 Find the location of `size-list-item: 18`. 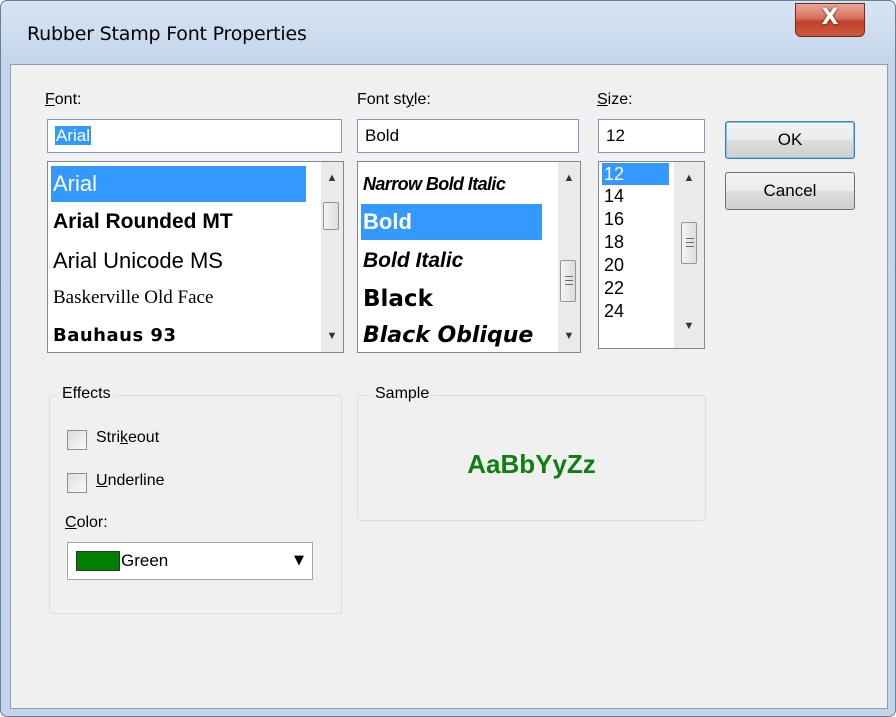

size-list-item: 18 is located at coordinates (613, 242).